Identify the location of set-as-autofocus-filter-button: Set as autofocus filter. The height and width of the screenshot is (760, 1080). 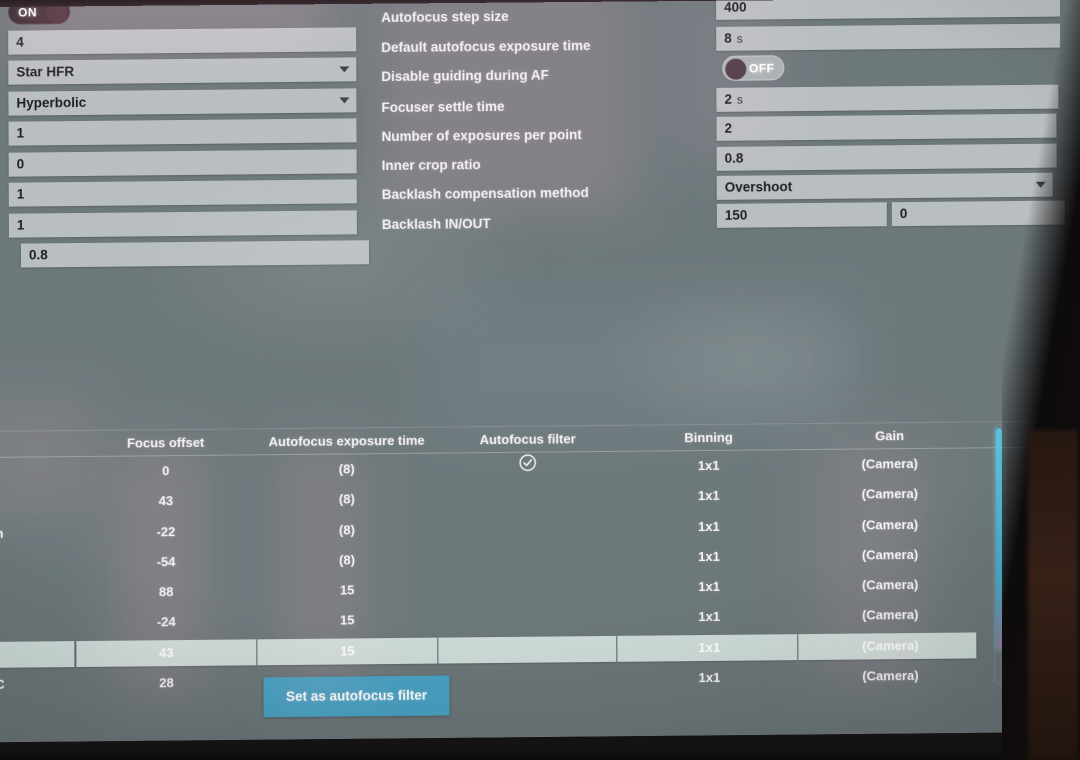
(356, 696).